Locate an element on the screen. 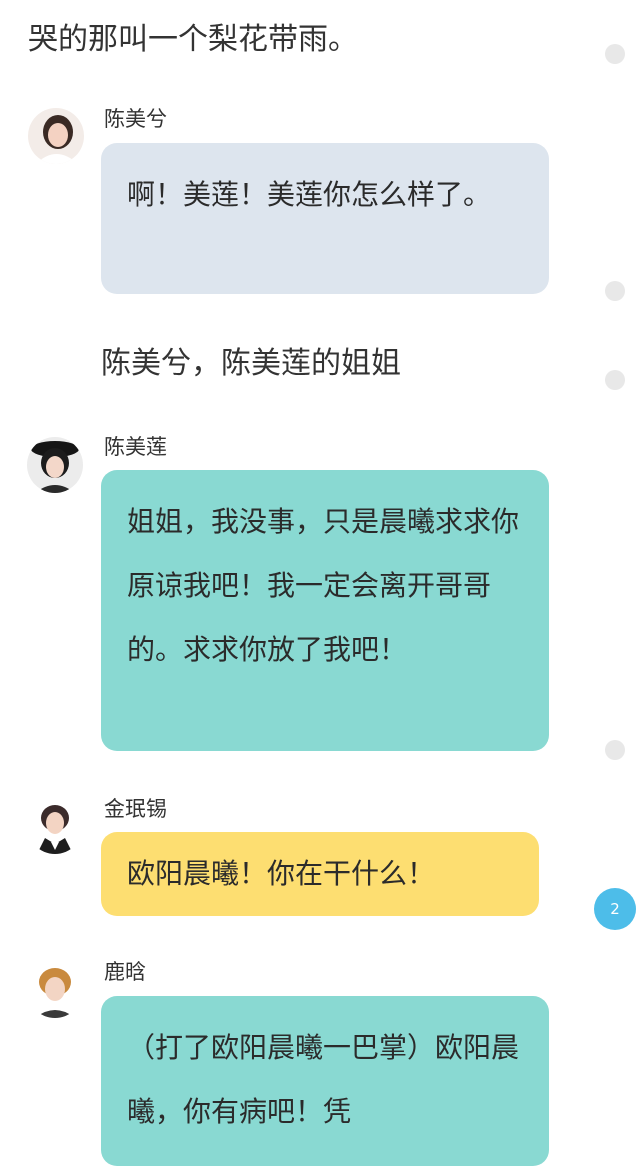 Image resolution: width=640 pixels, height=1166 pixels. chat-bubble: 啊！美莲！美莲你怎么样了。 is located at coordinates (325, 218).